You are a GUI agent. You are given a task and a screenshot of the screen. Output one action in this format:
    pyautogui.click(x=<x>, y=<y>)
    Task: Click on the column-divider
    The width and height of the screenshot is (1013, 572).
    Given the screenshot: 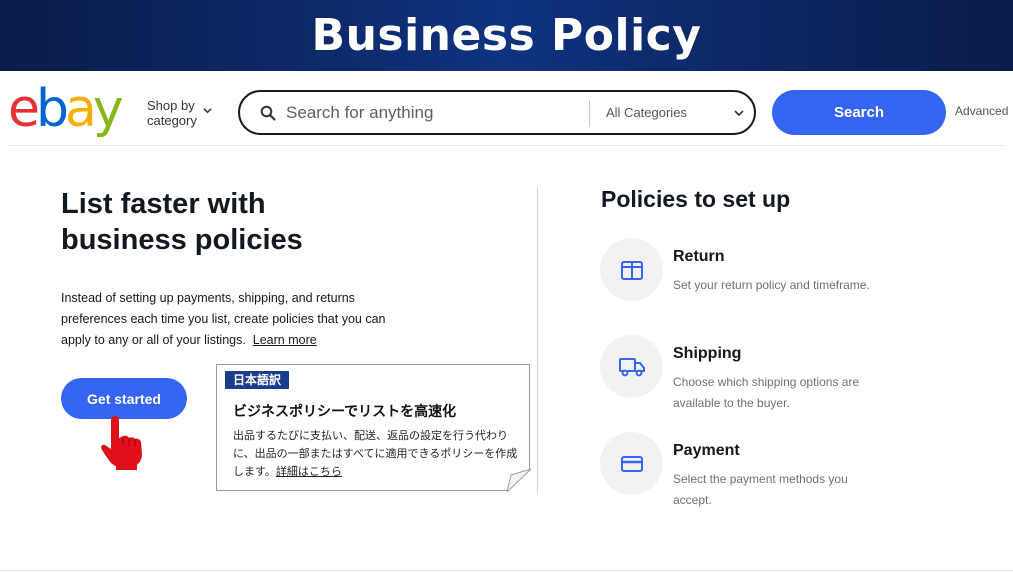 What is the action you would take?
    pyautogui.click(x=537, y=341)
    